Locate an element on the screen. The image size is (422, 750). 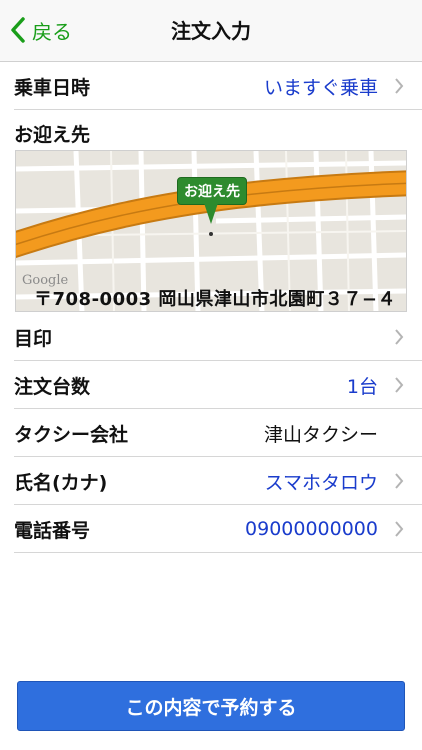
ride-time-label: 乗車日時 is located at coordinates (52, 87).